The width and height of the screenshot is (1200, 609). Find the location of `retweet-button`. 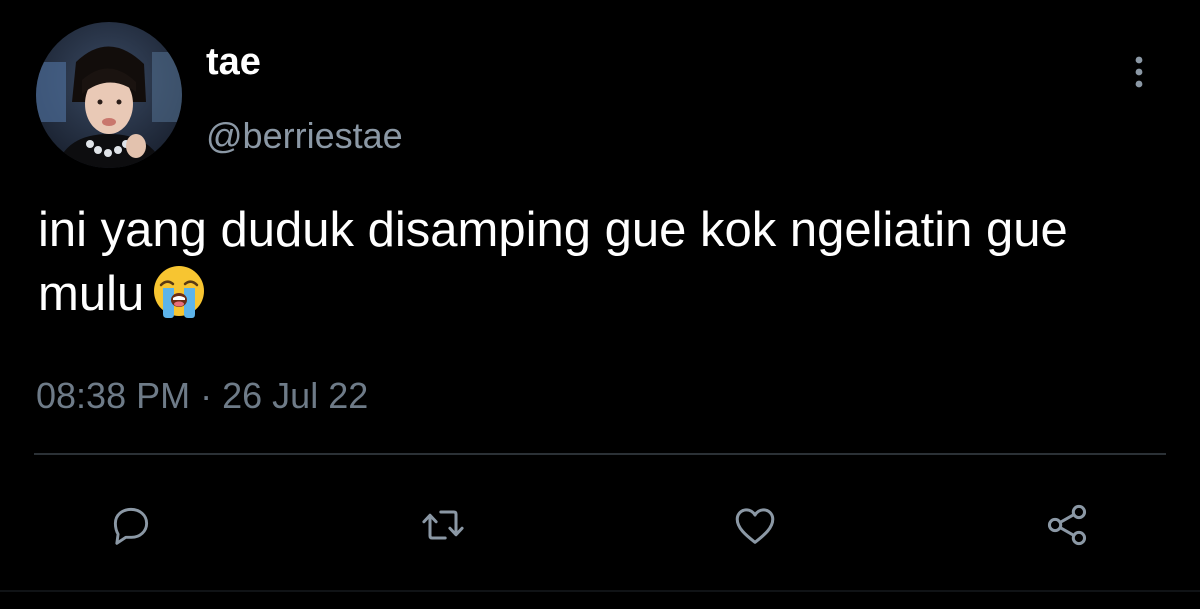

retweet-button is located at coordinates (443, 525).